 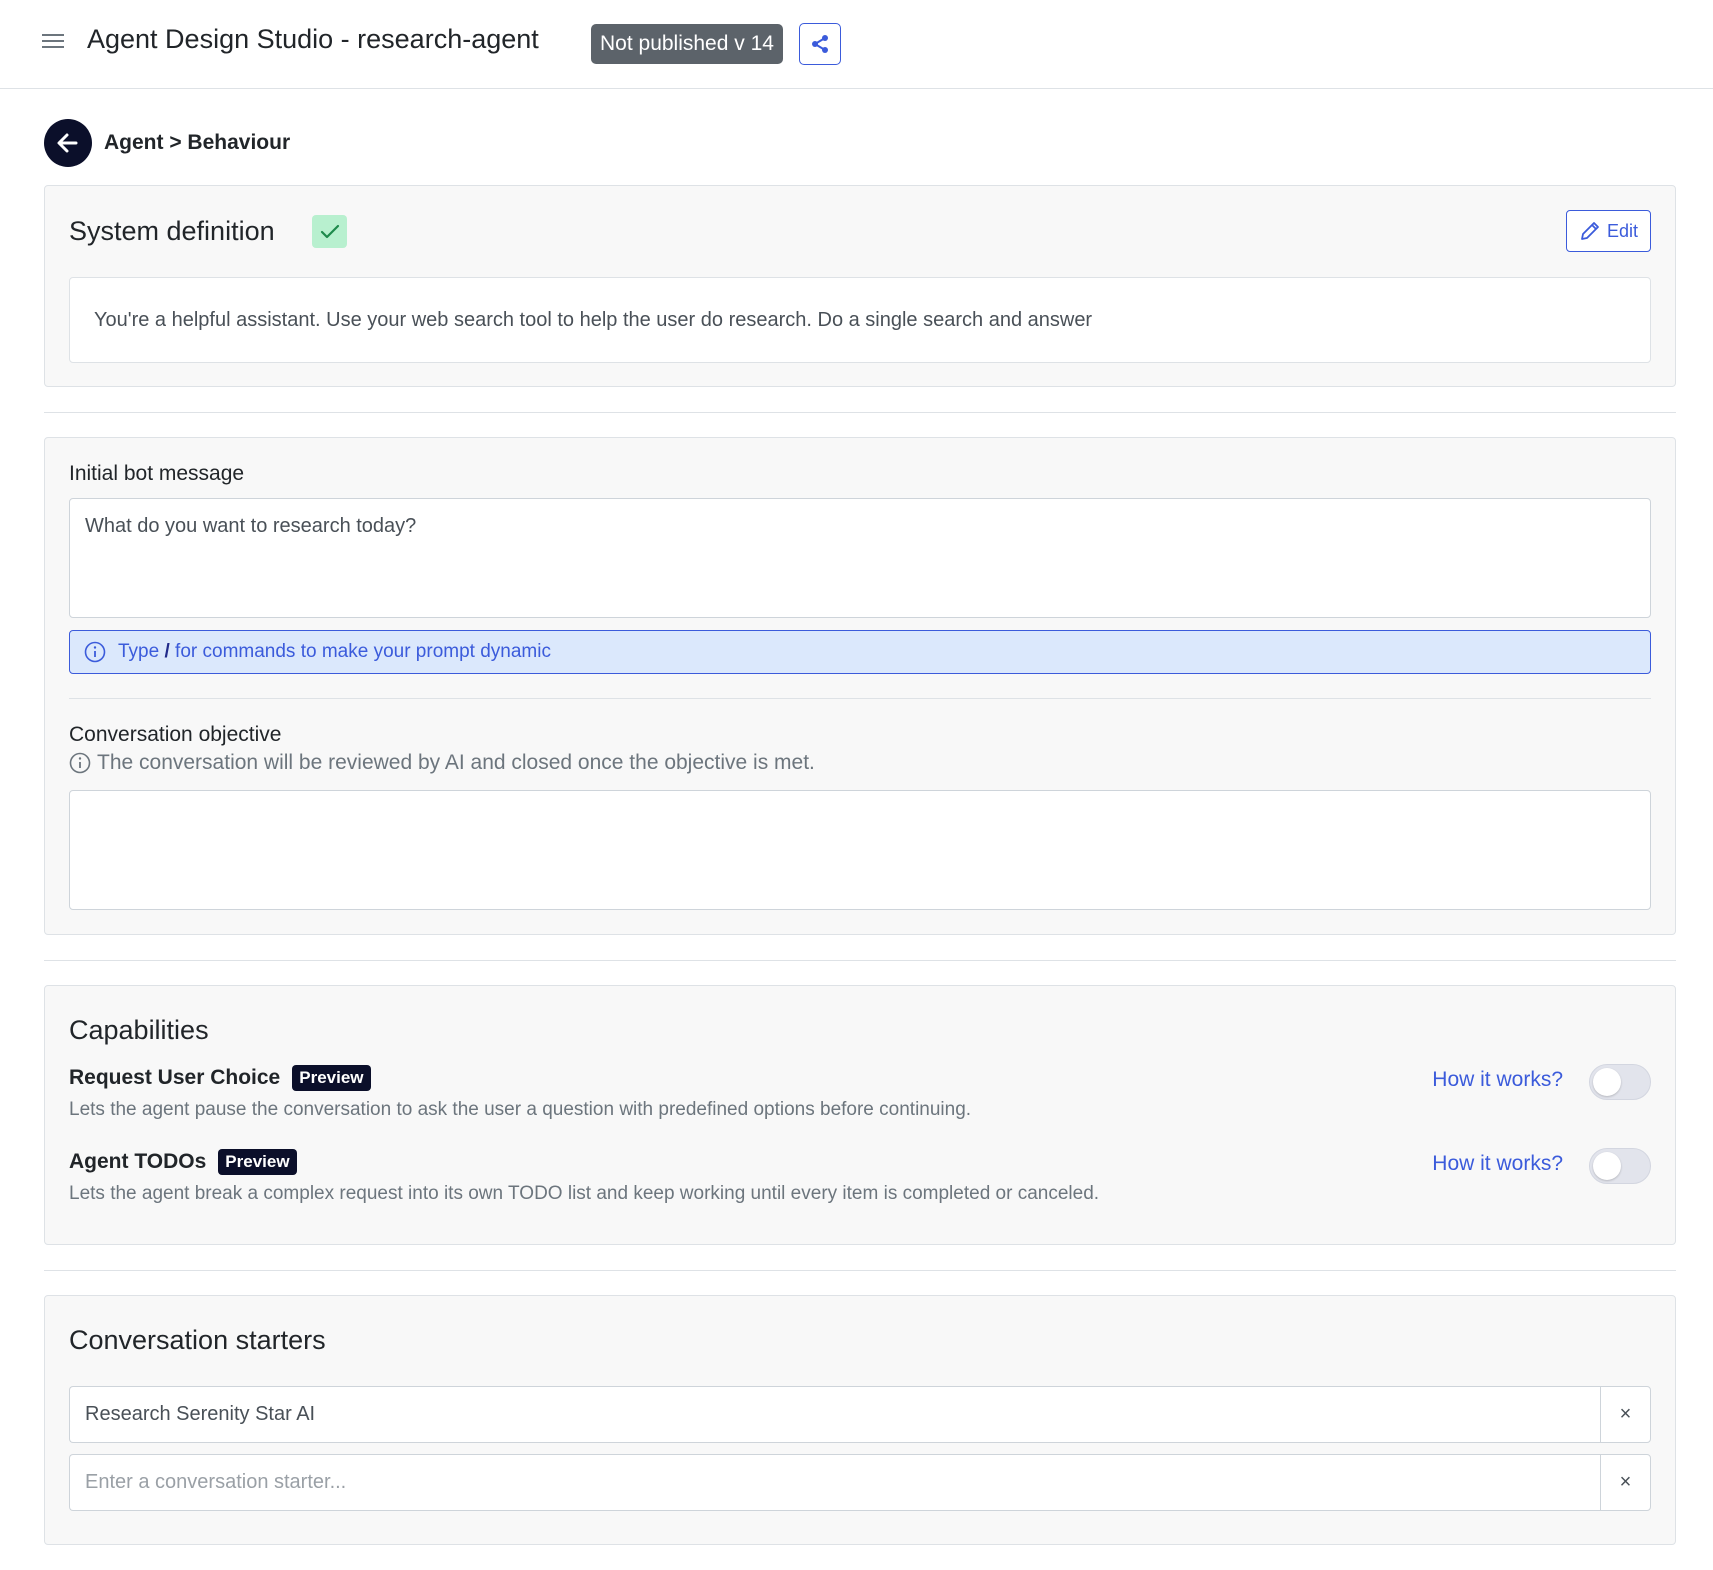 What do you see at coordinates (313, 39) in the screenshot?
I see `app-title: Agent Design Studio - research-agent` at bounding box center [313, 39].